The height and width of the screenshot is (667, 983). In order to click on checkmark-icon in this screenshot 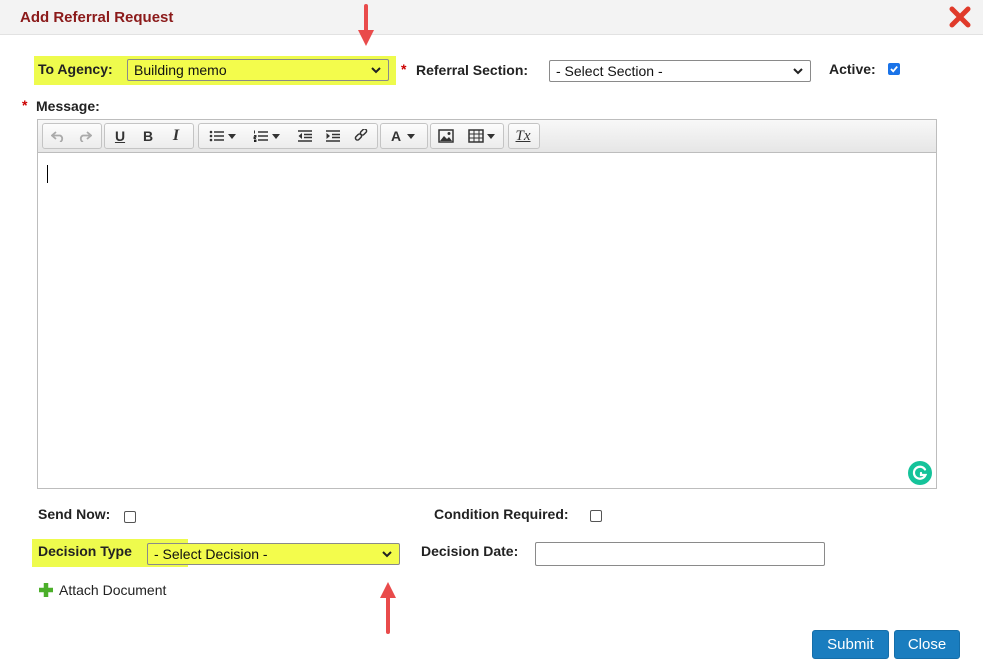, I will do `click(894, 69)`.